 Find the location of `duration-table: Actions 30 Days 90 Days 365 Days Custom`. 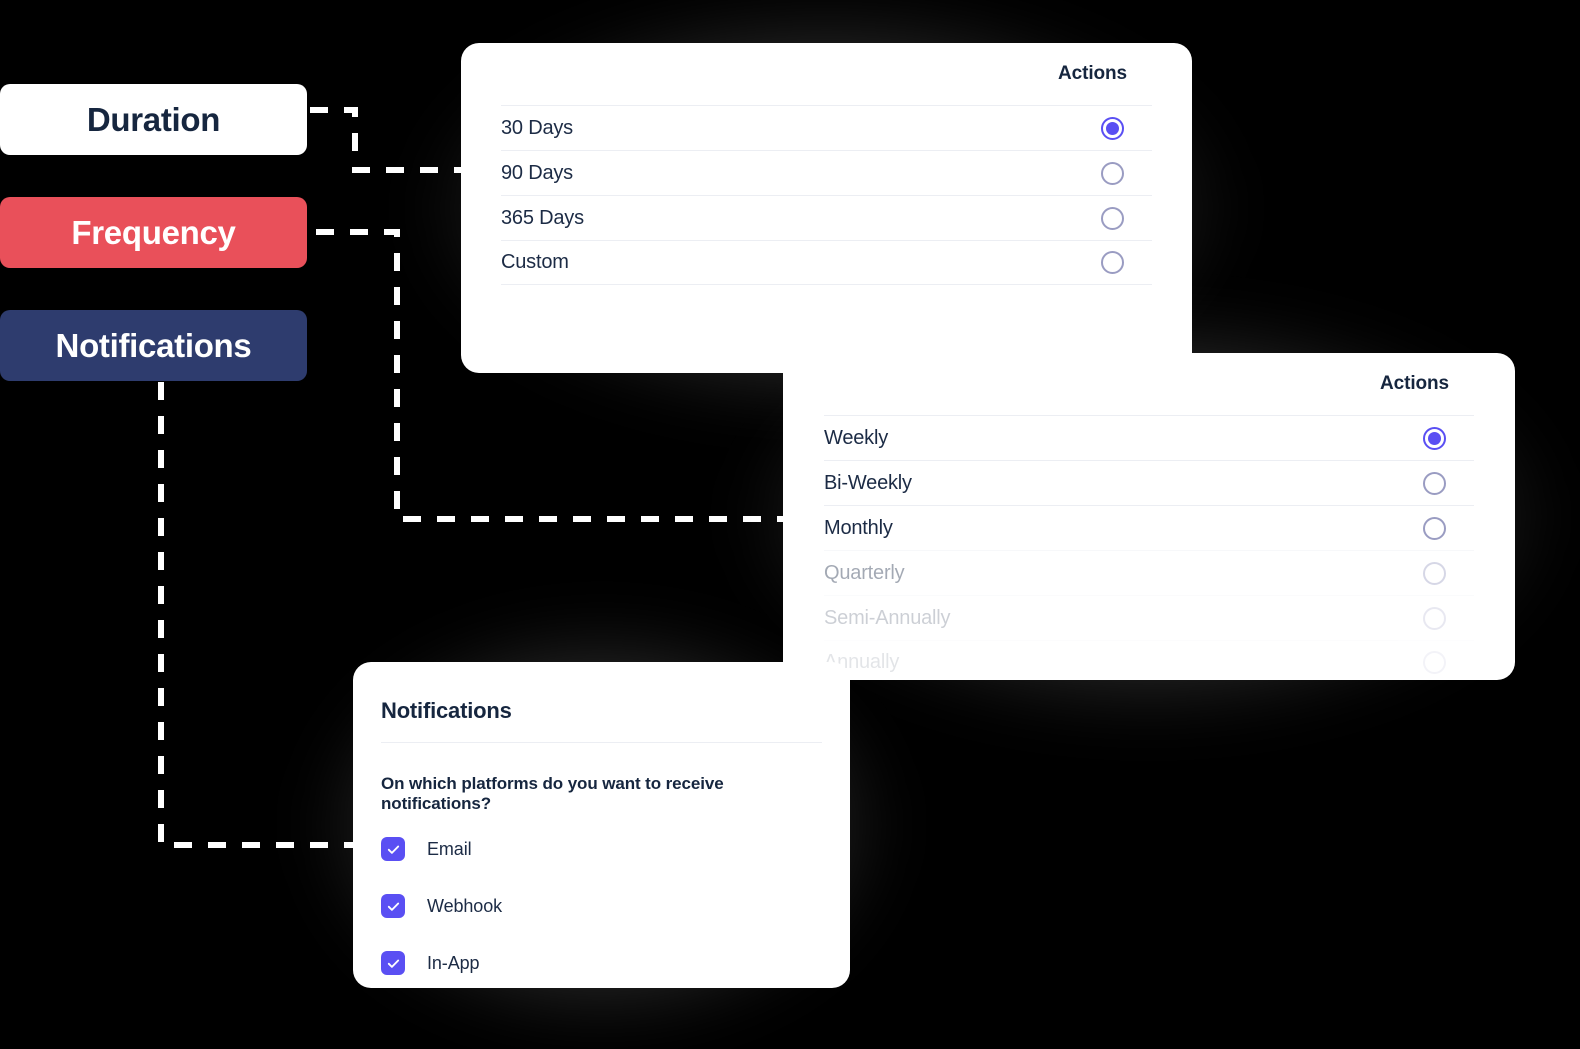

duration-table: Actions 30 Days 90 Days 365 Days Custom is located at coordinates (826, 164).